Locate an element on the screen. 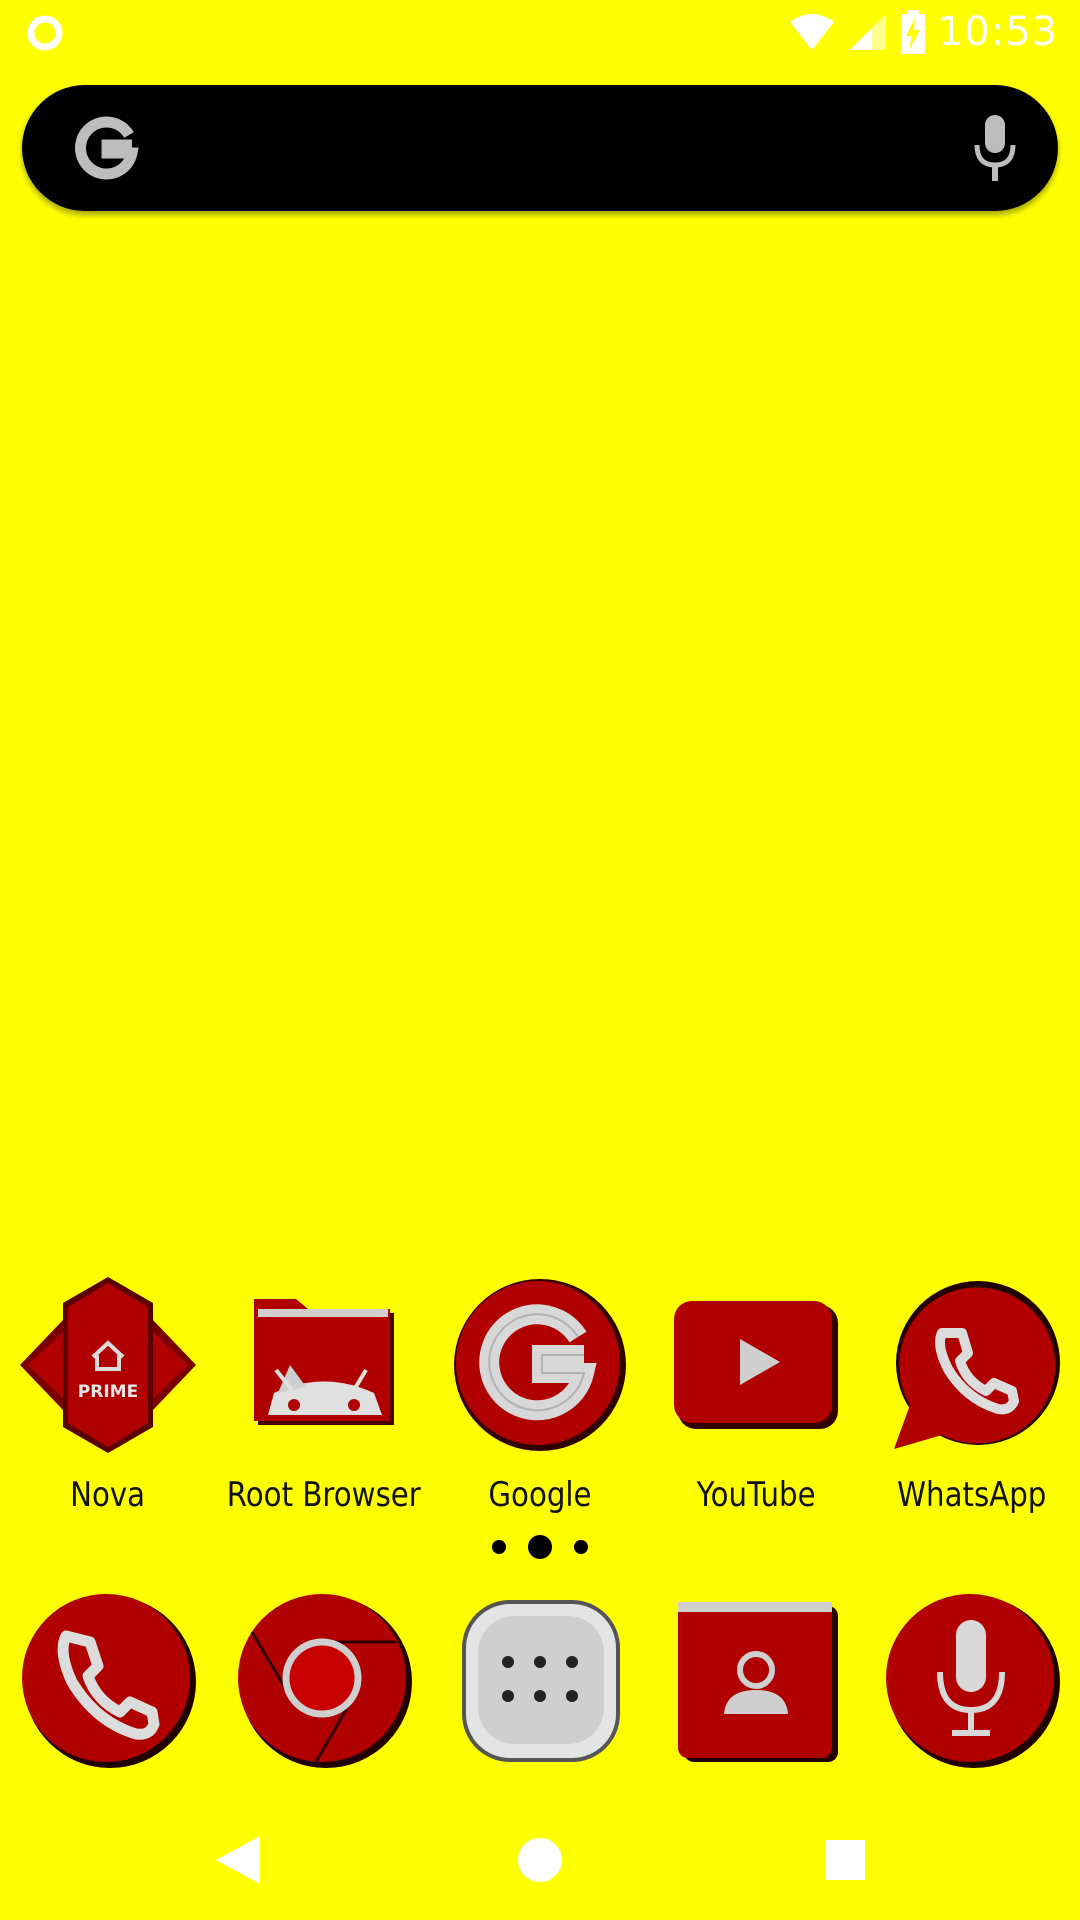 The height and width of the screenshot is (1920, 1080). home-icon is located at coordinates (540, 1860).